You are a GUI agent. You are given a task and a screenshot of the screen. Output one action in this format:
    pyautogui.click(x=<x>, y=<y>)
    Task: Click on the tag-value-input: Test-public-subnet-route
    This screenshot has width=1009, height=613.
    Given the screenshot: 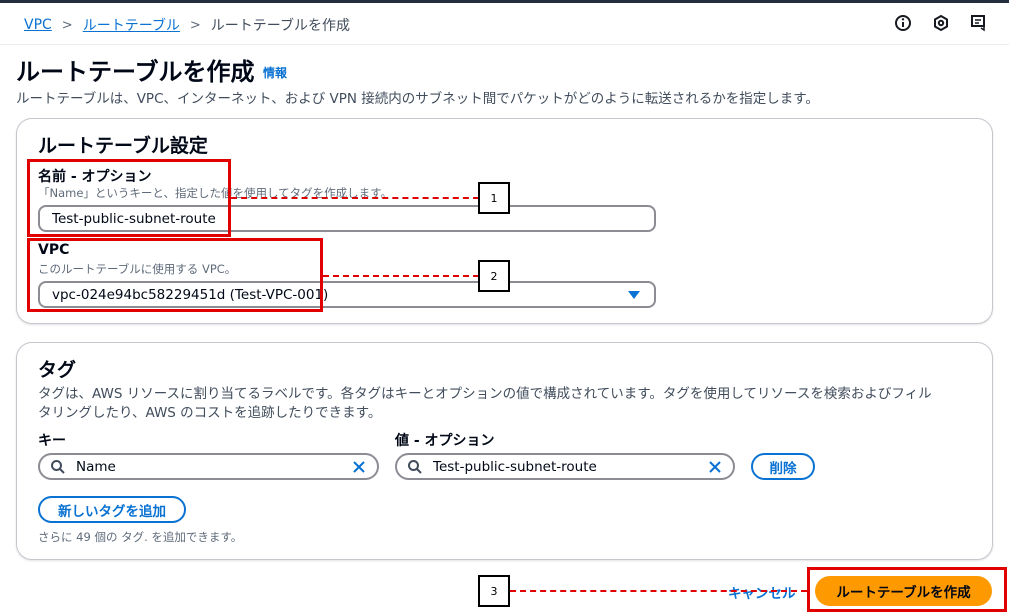 What is the action you would take?
    pyautogui.click(x=565, y=466)
    